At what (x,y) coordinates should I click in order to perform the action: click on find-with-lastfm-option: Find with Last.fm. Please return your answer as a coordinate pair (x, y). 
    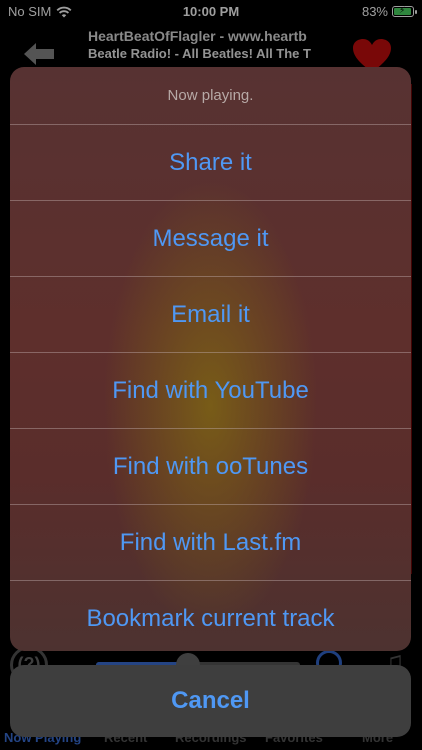
    Looking at the image, I should click on (210, 543).